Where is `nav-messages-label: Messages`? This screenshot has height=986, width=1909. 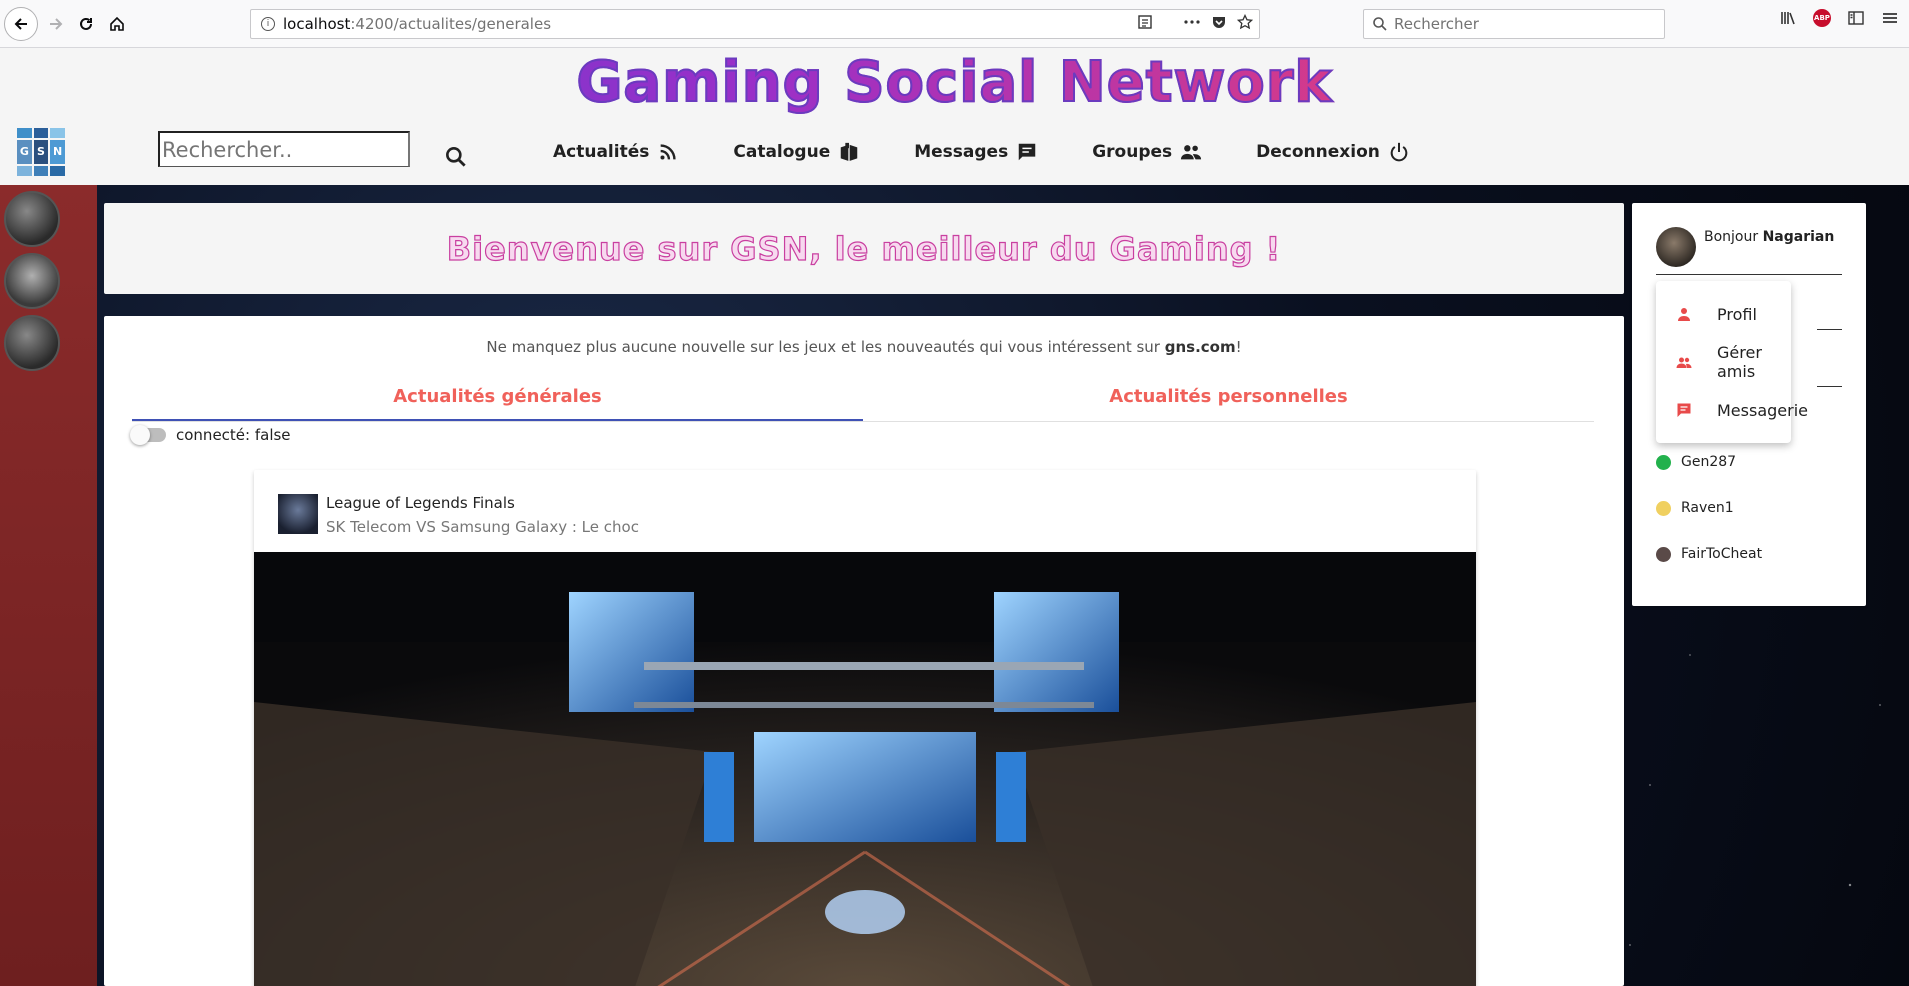 nav-messages-label: Messages is located at coordinates (961, 152).